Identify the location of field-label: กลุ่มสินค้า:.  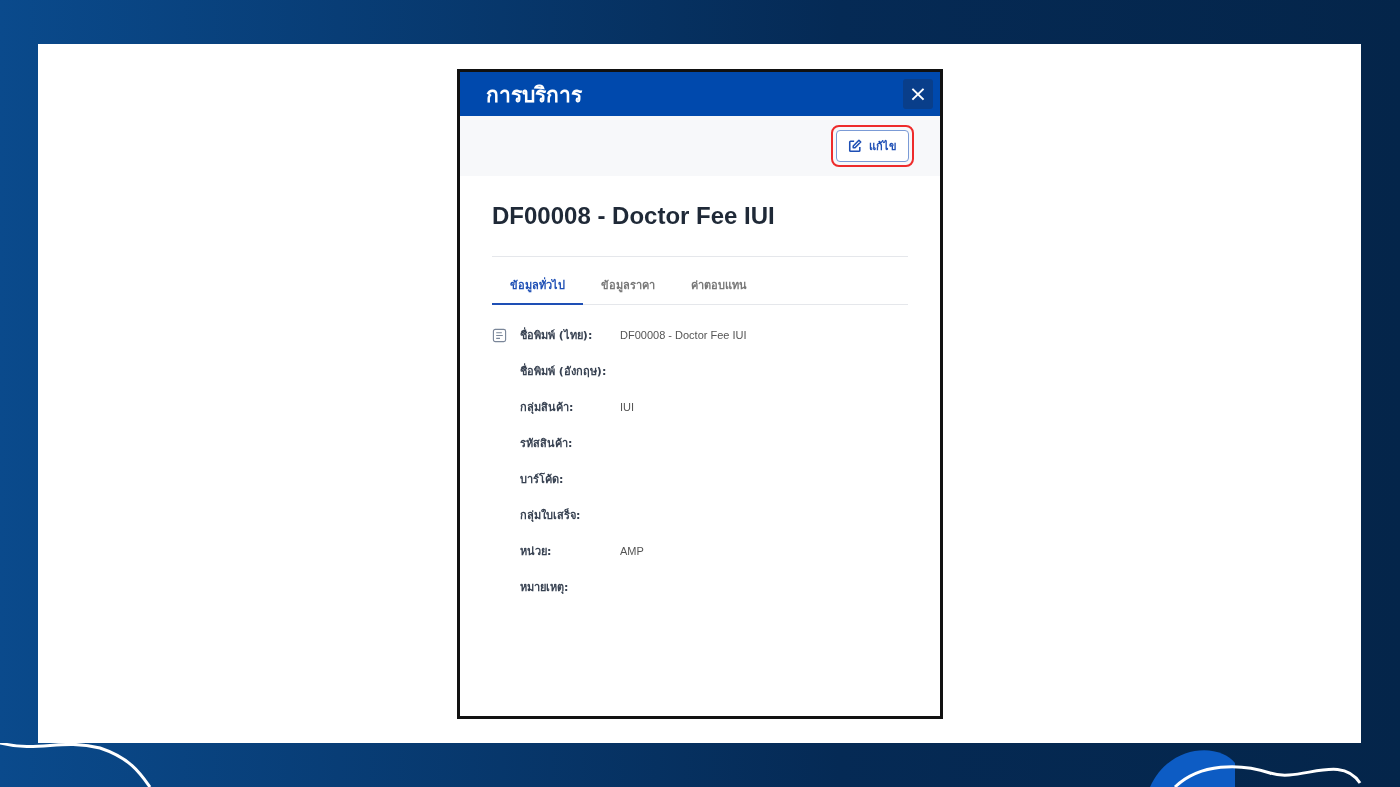
(547, 408).